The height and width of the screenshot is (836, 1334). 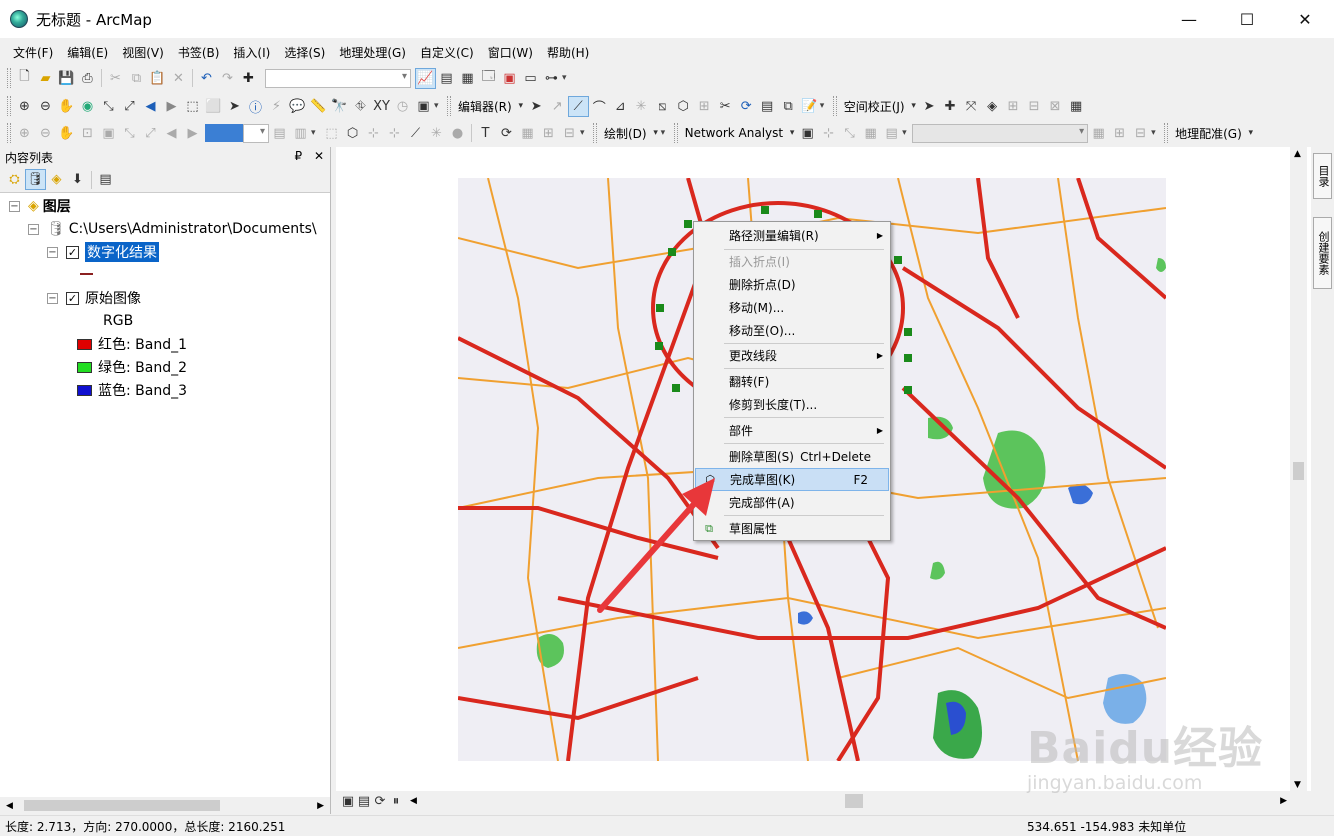 I want to click on menu-item-delete-sketch: 删除草图(S) Ctrl+Delete, so click(x=792, y=456).